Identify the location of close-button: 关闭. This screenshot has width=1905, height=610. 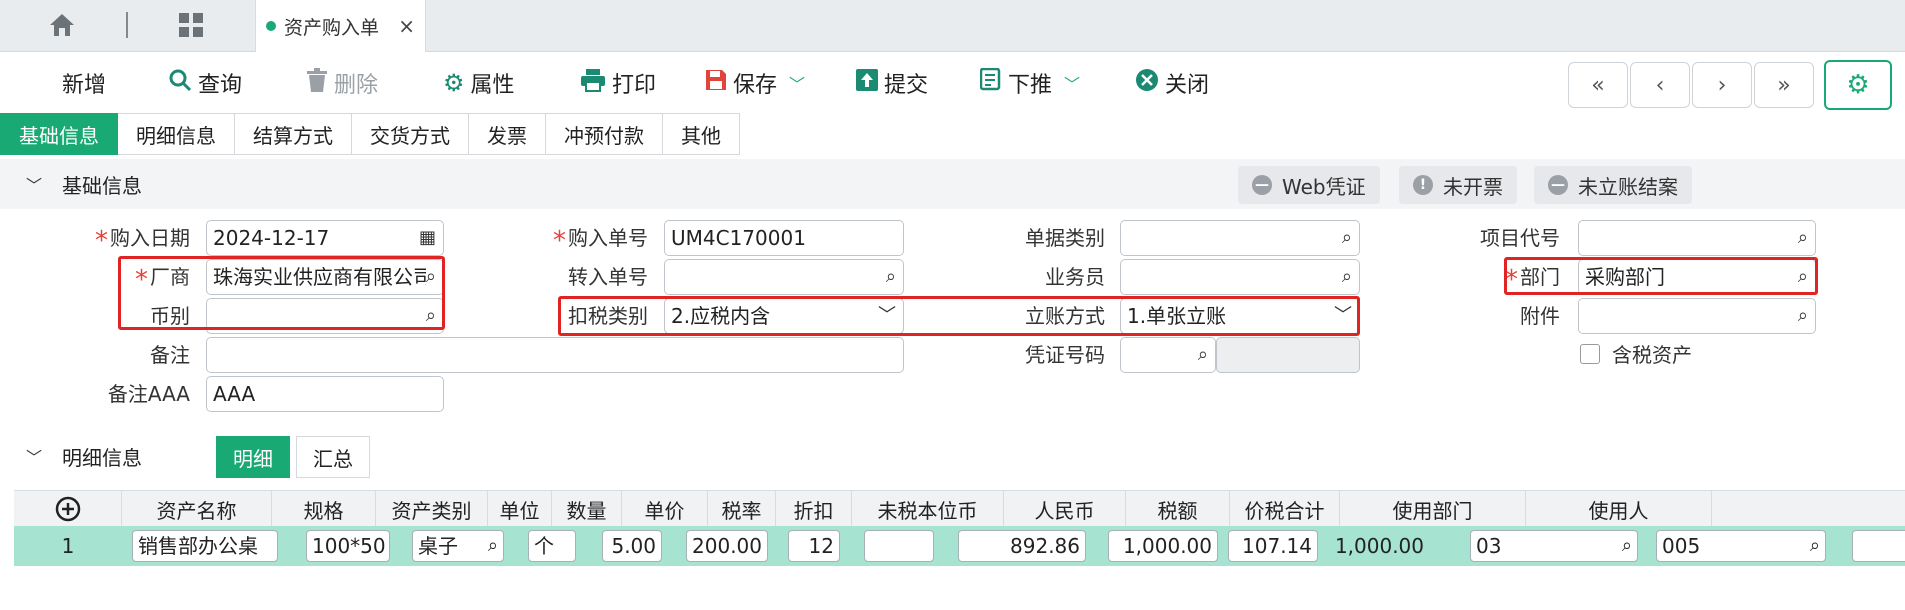
(1172, 83).